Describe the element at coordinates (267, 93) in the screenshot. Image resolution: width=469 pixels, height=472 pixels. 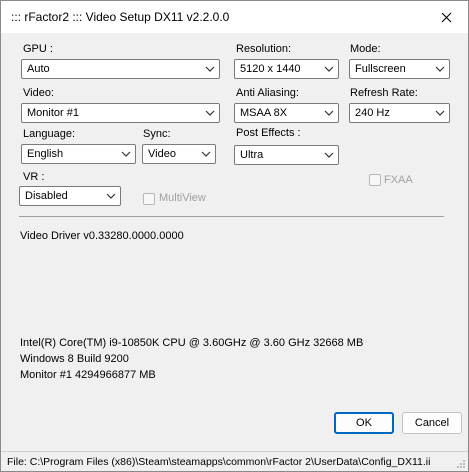
I see `anti-aliasing-label: Anti Aliasing:` at that location.